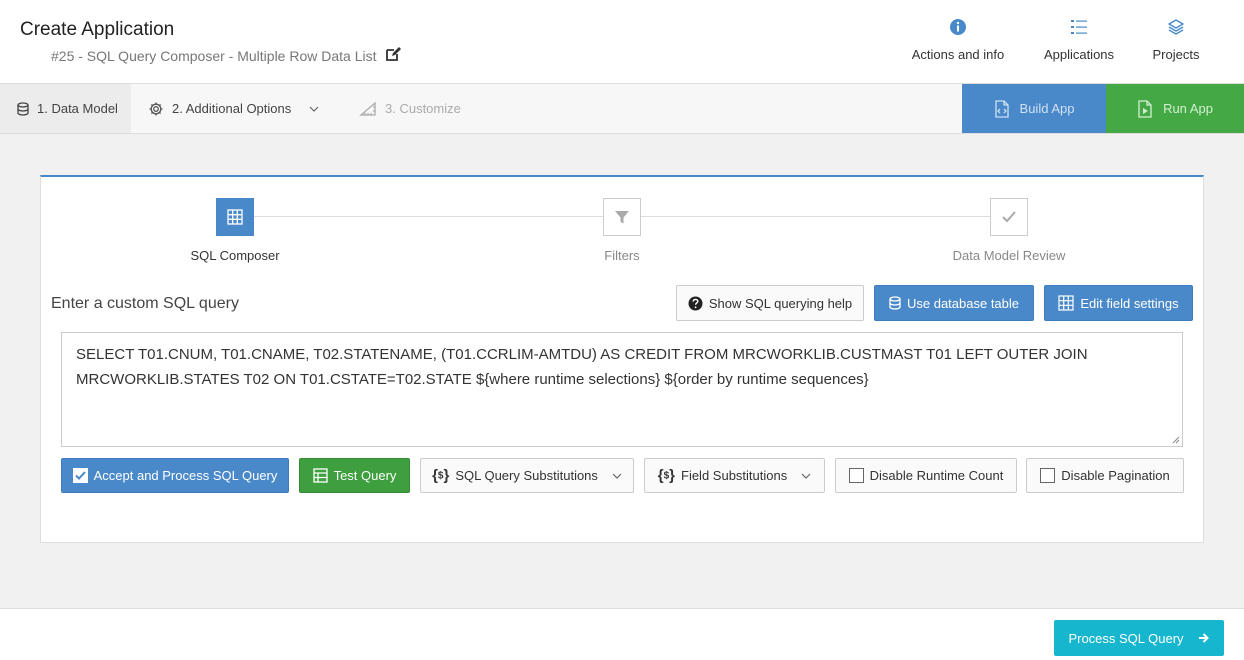 Image resolution: width=1244 pixels, height=660 pixels. I want to click on actions-and-info-button: Actions and info, so click(958, 40).